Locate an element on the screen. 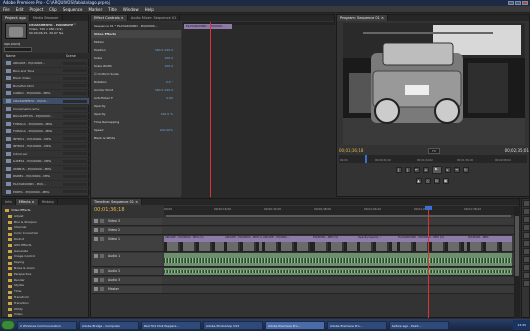  start-button is located at coordinates (8, 325).